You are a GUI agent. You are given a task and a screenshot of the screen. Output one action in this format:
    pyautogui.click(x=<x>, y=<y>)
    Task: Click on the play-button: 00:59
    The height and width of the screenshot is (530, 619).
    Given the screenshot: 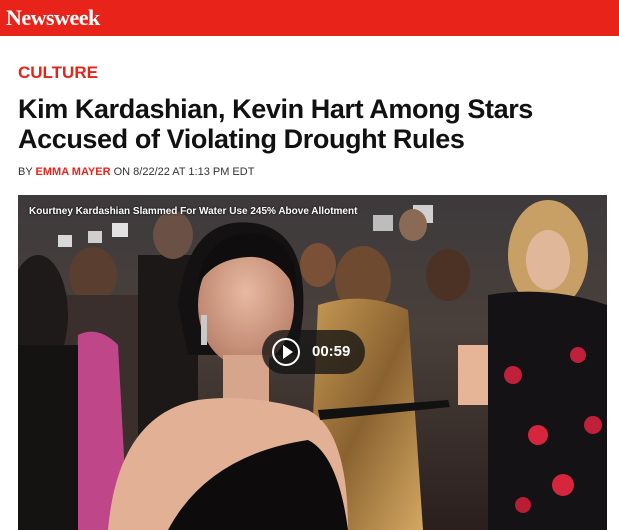 What is the action you would take?
    pyautogui.click(x=313, y=352)
    